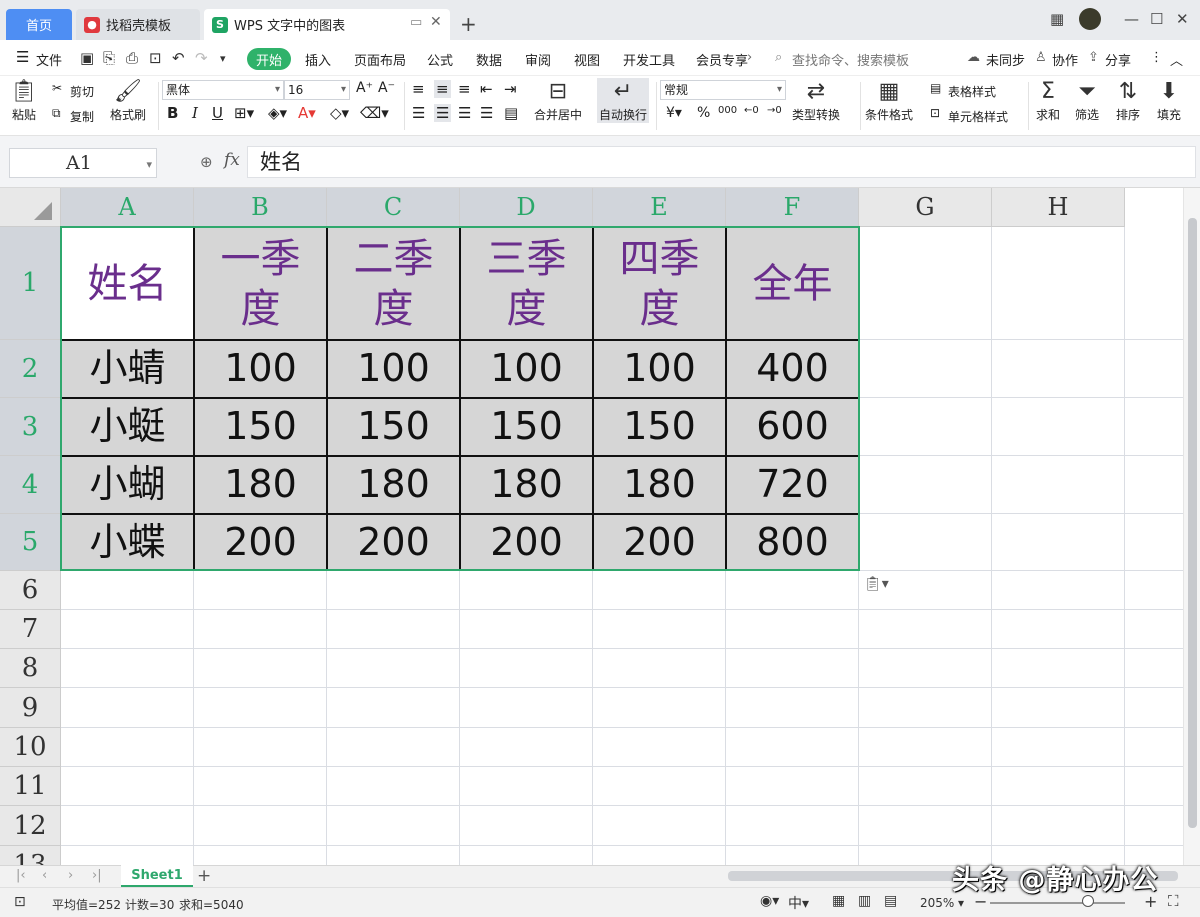  What do you see at coordinates (317, 90) in the screenshot?
I see `font-size-select: 16` at bounding box center [317, 90].